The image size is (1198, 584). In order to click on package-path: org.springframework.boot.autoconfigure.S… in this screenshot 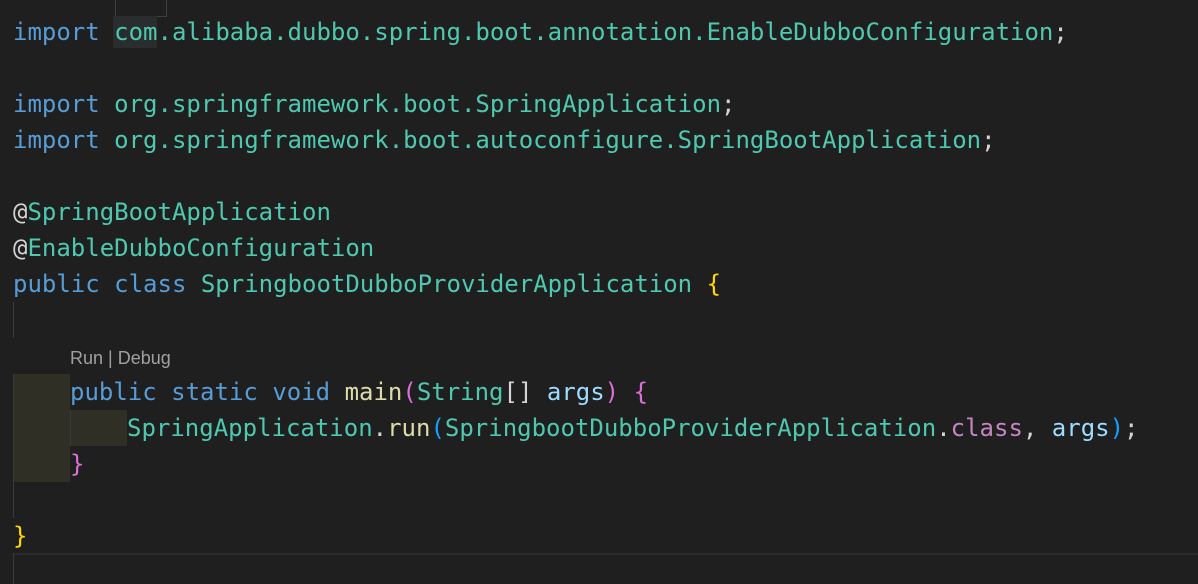, I will do `click(548, 140)`.